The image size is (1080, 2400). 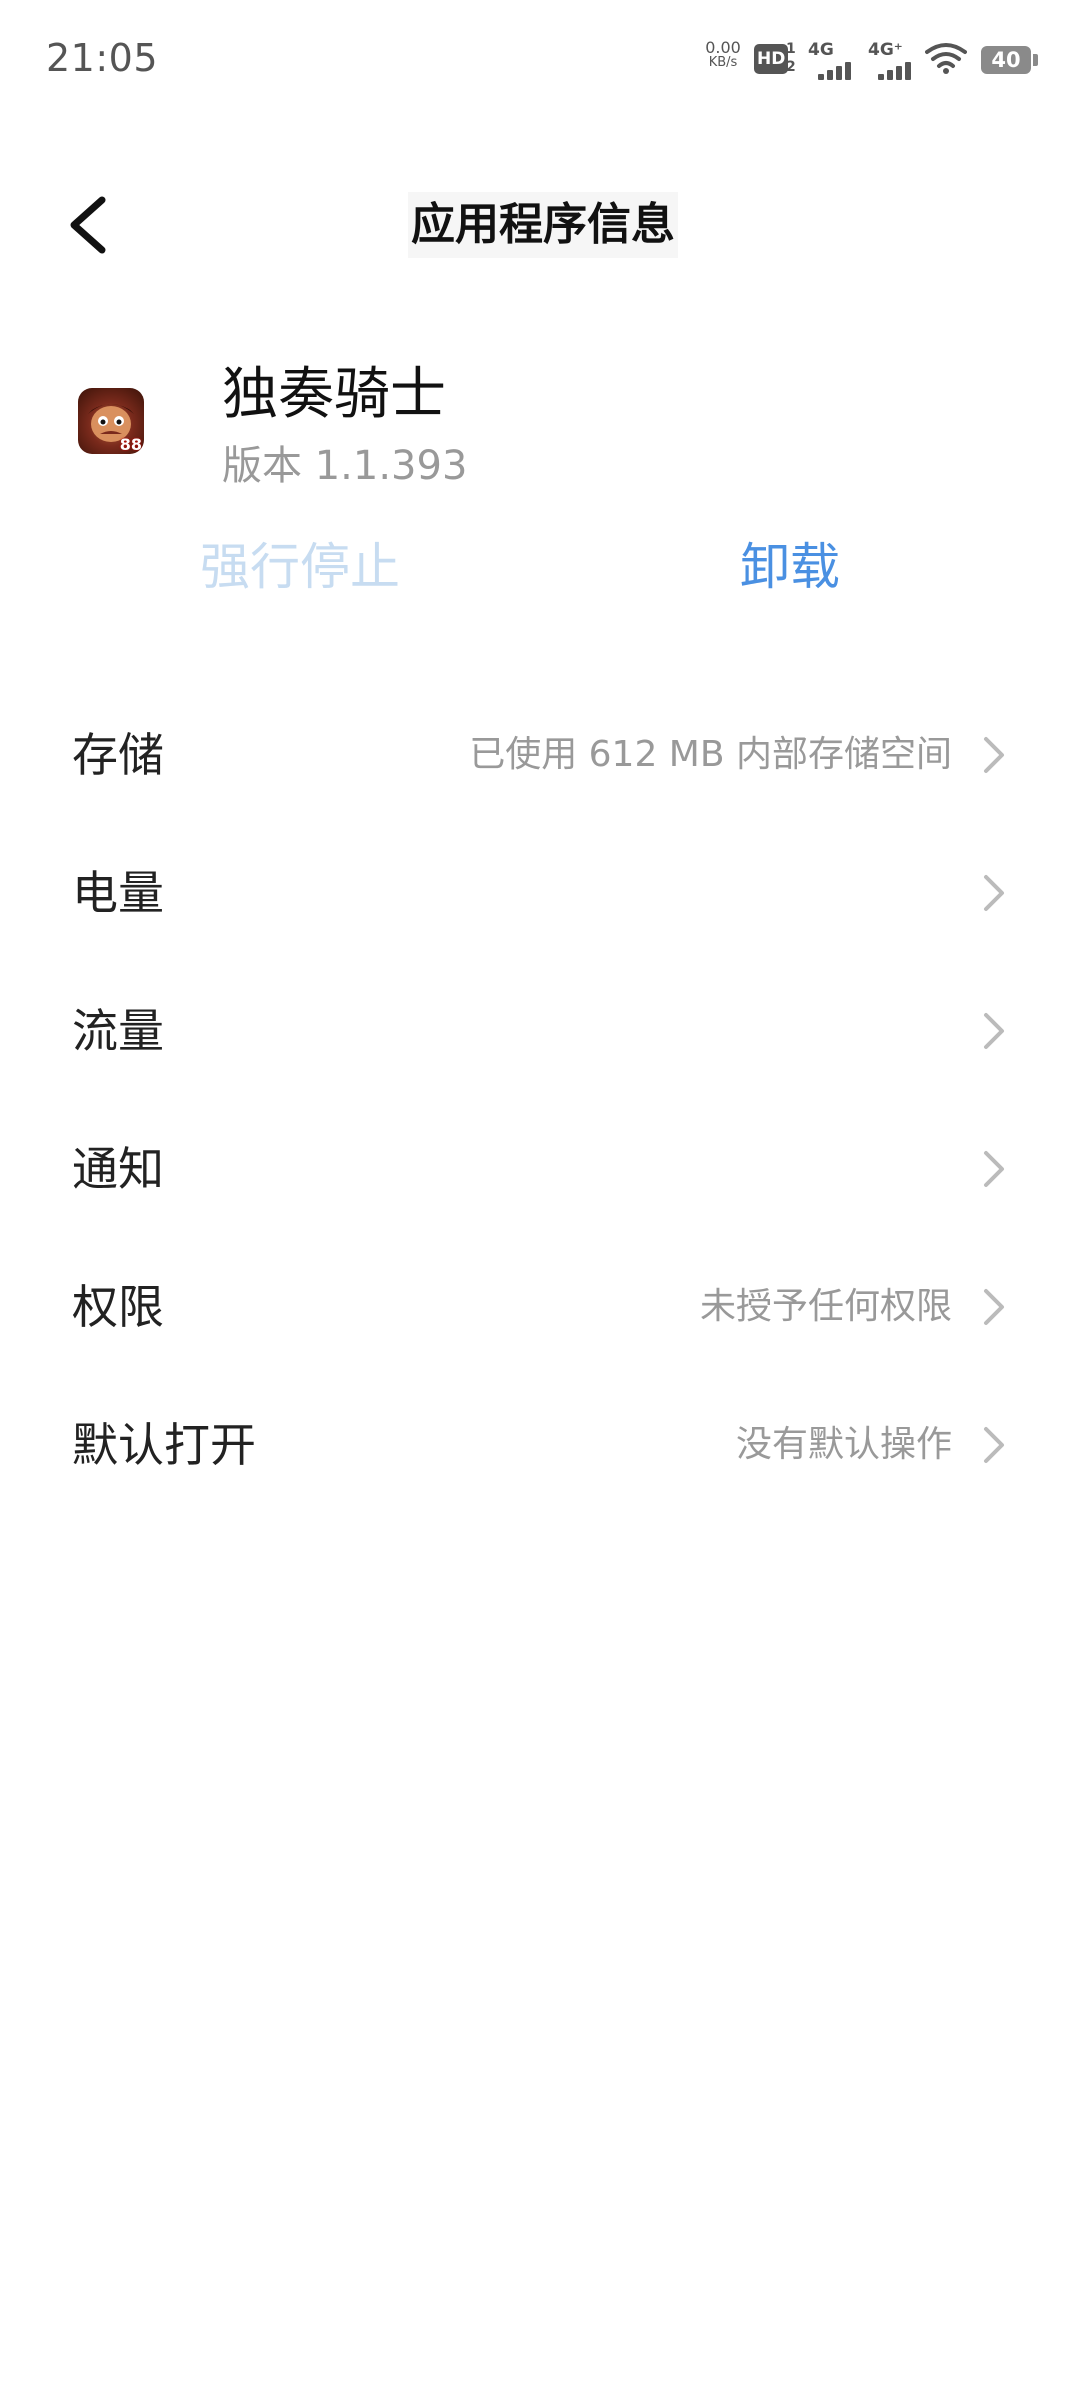 I want to click on app-version: 版本 1.1.393, so click(x=345, y=466).